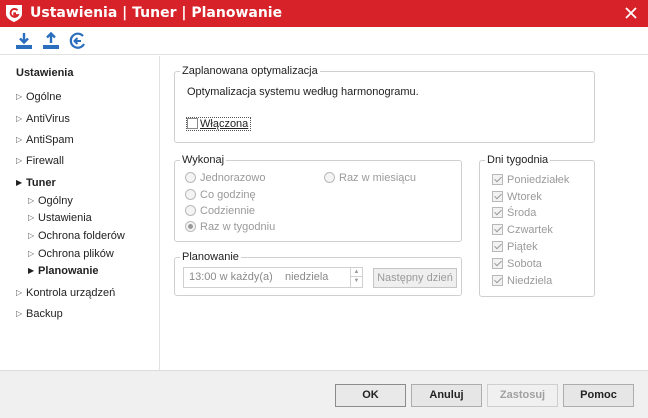 The image size is (648, 418). I want to click on weekday-sroda: Środa, so click(514, 213).